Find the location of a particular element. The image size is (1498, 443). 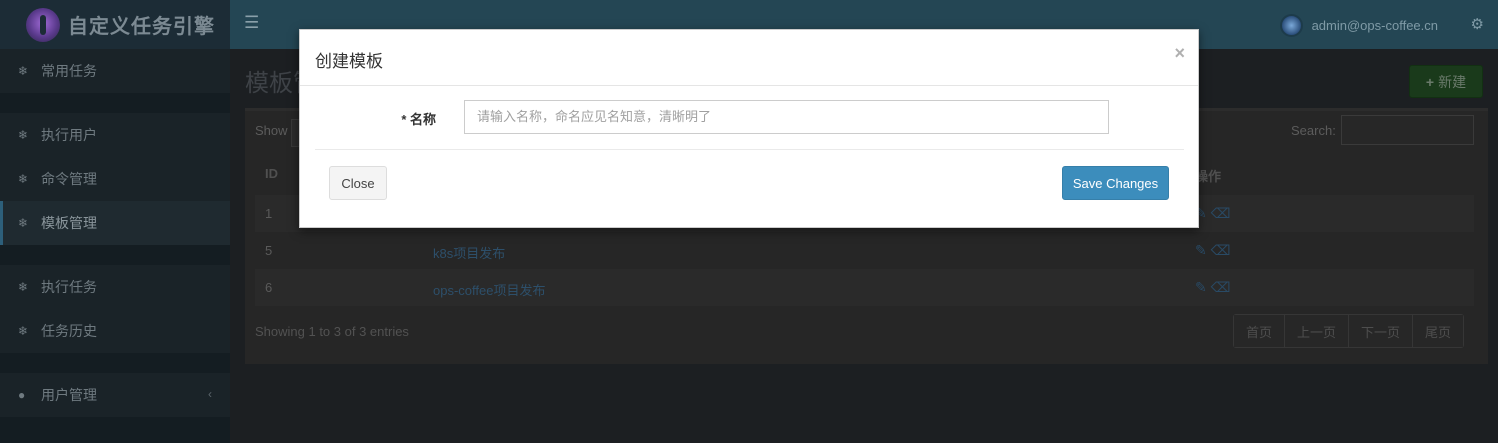

name-label: * 名称 is located at coordinates (418, 119).